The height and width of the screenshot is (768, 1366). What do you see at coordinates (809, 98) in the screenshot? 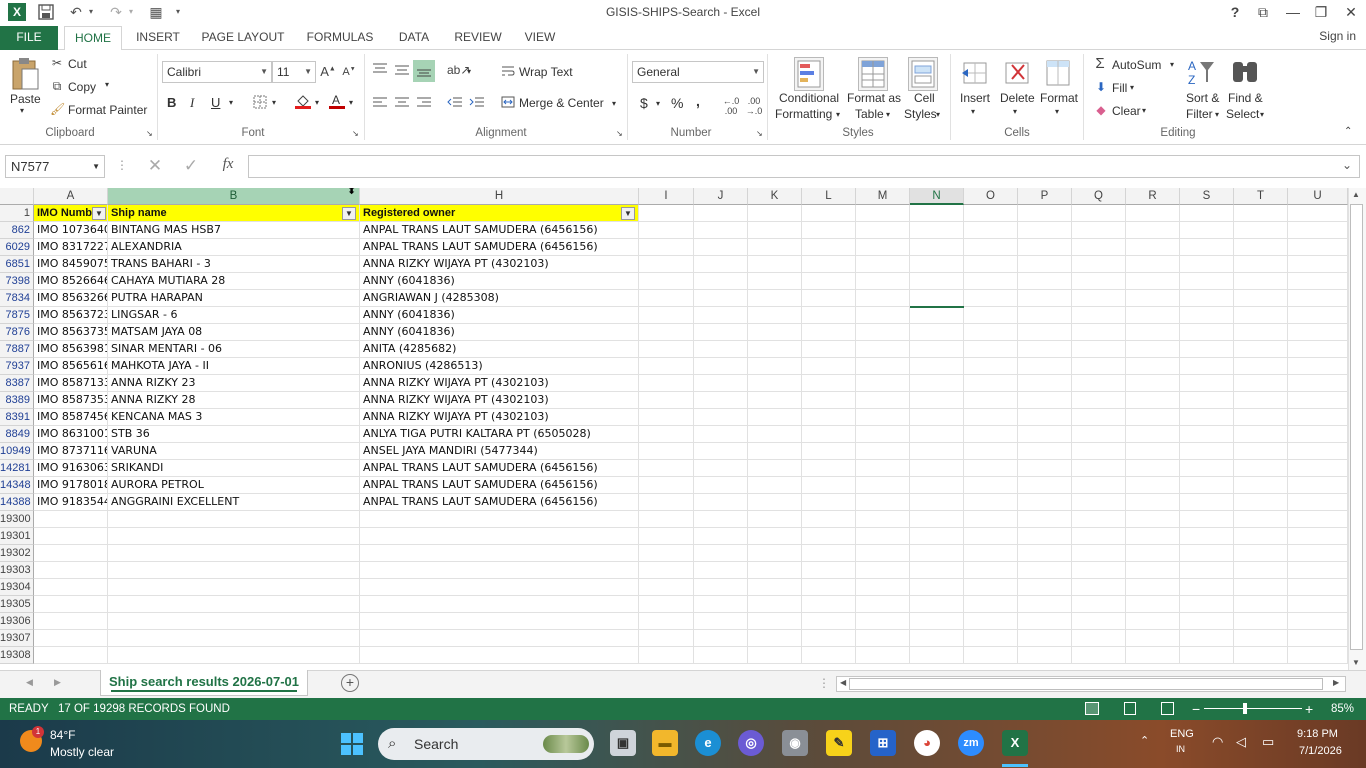
I see `conditional-formatting-button: Conditional` at bounding box center [809, 98].